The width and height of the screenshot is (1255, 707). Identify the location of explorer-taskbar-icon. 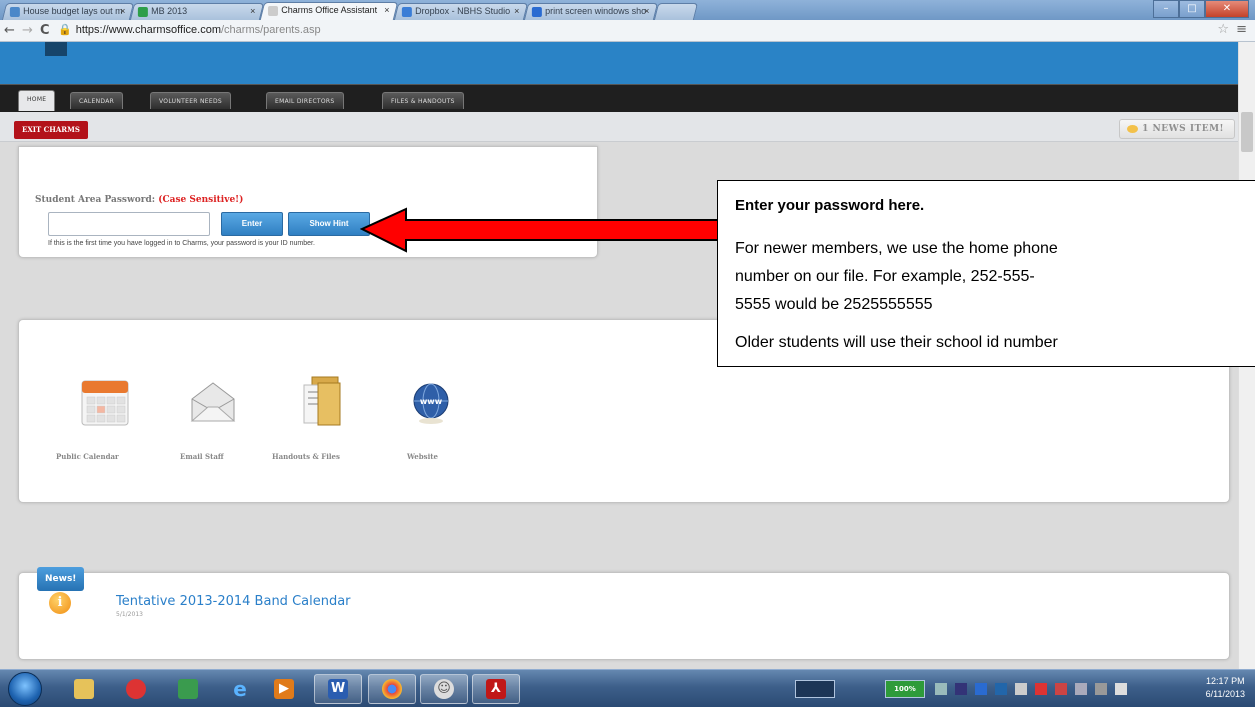
(84, 689).